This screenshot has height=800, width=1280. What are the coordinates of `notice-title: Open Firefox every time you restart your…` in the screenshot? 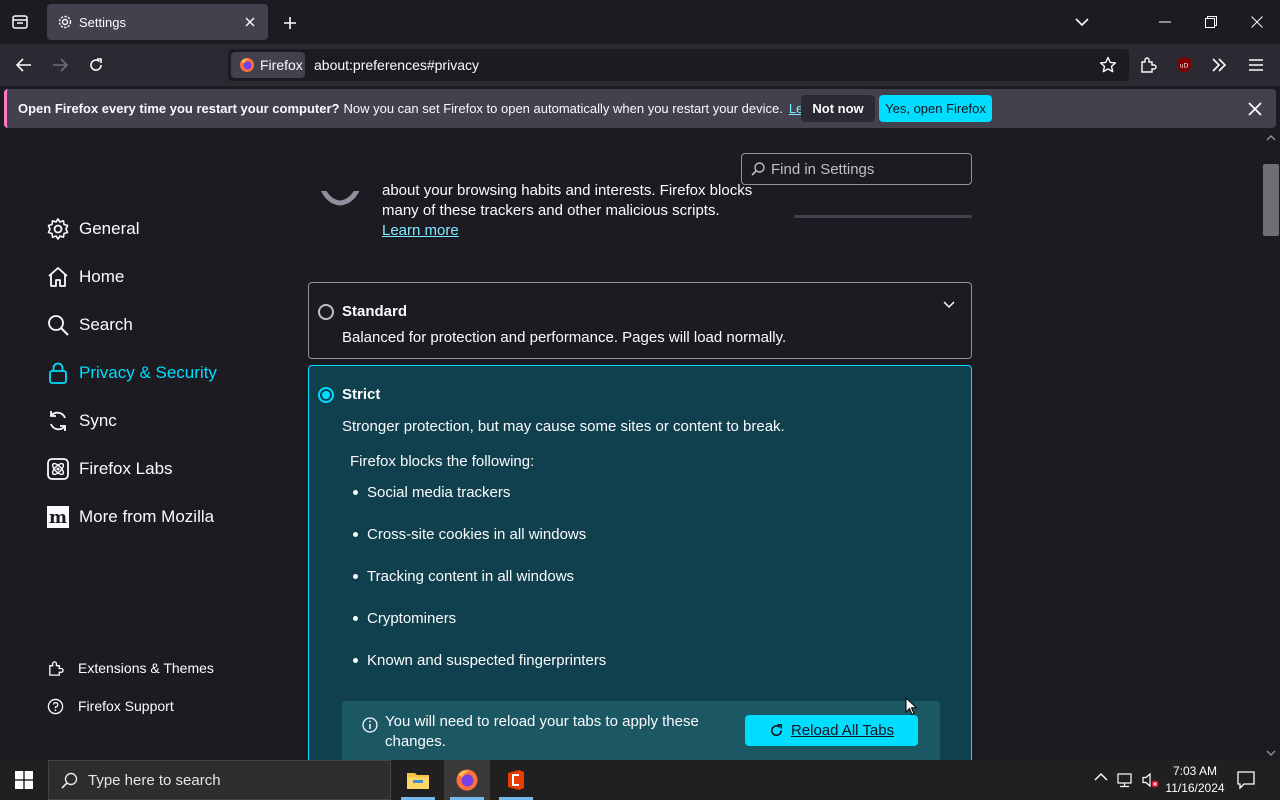 It's located at (179, 108).